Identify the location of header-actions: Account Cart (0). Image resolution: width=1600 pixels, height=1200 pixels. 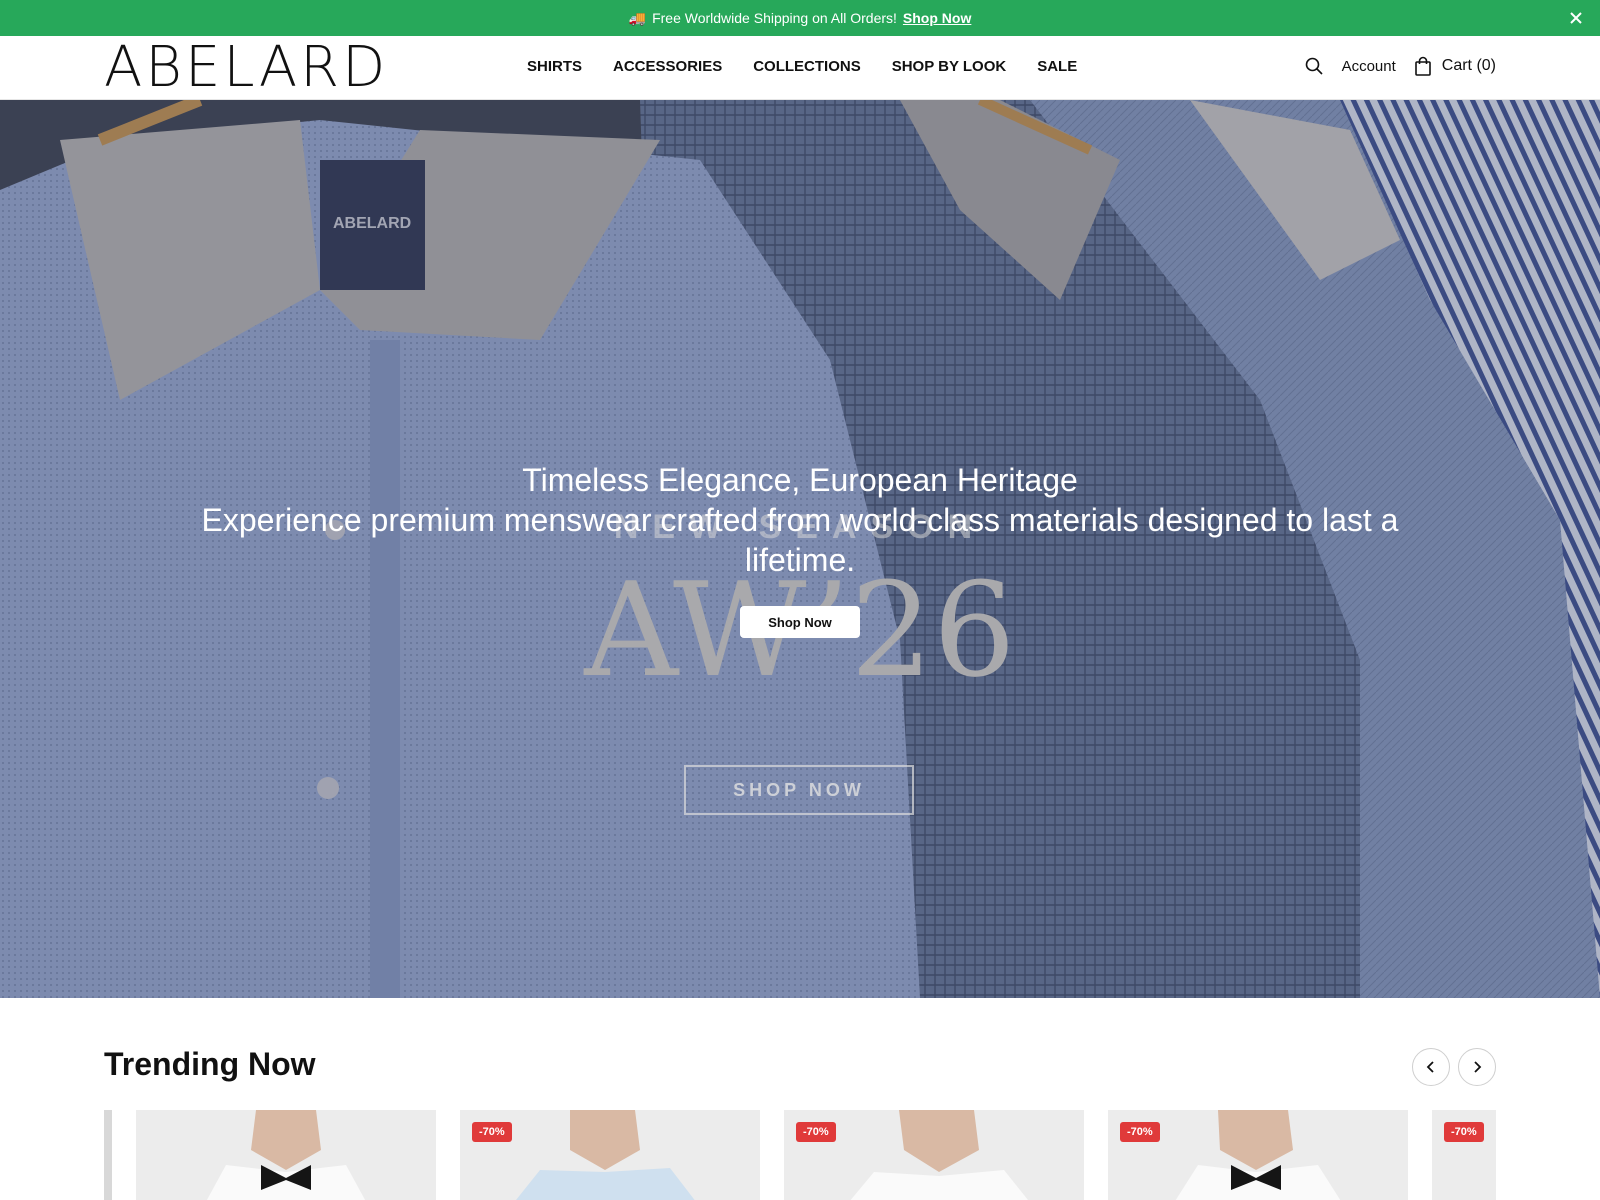
(1400, 66).